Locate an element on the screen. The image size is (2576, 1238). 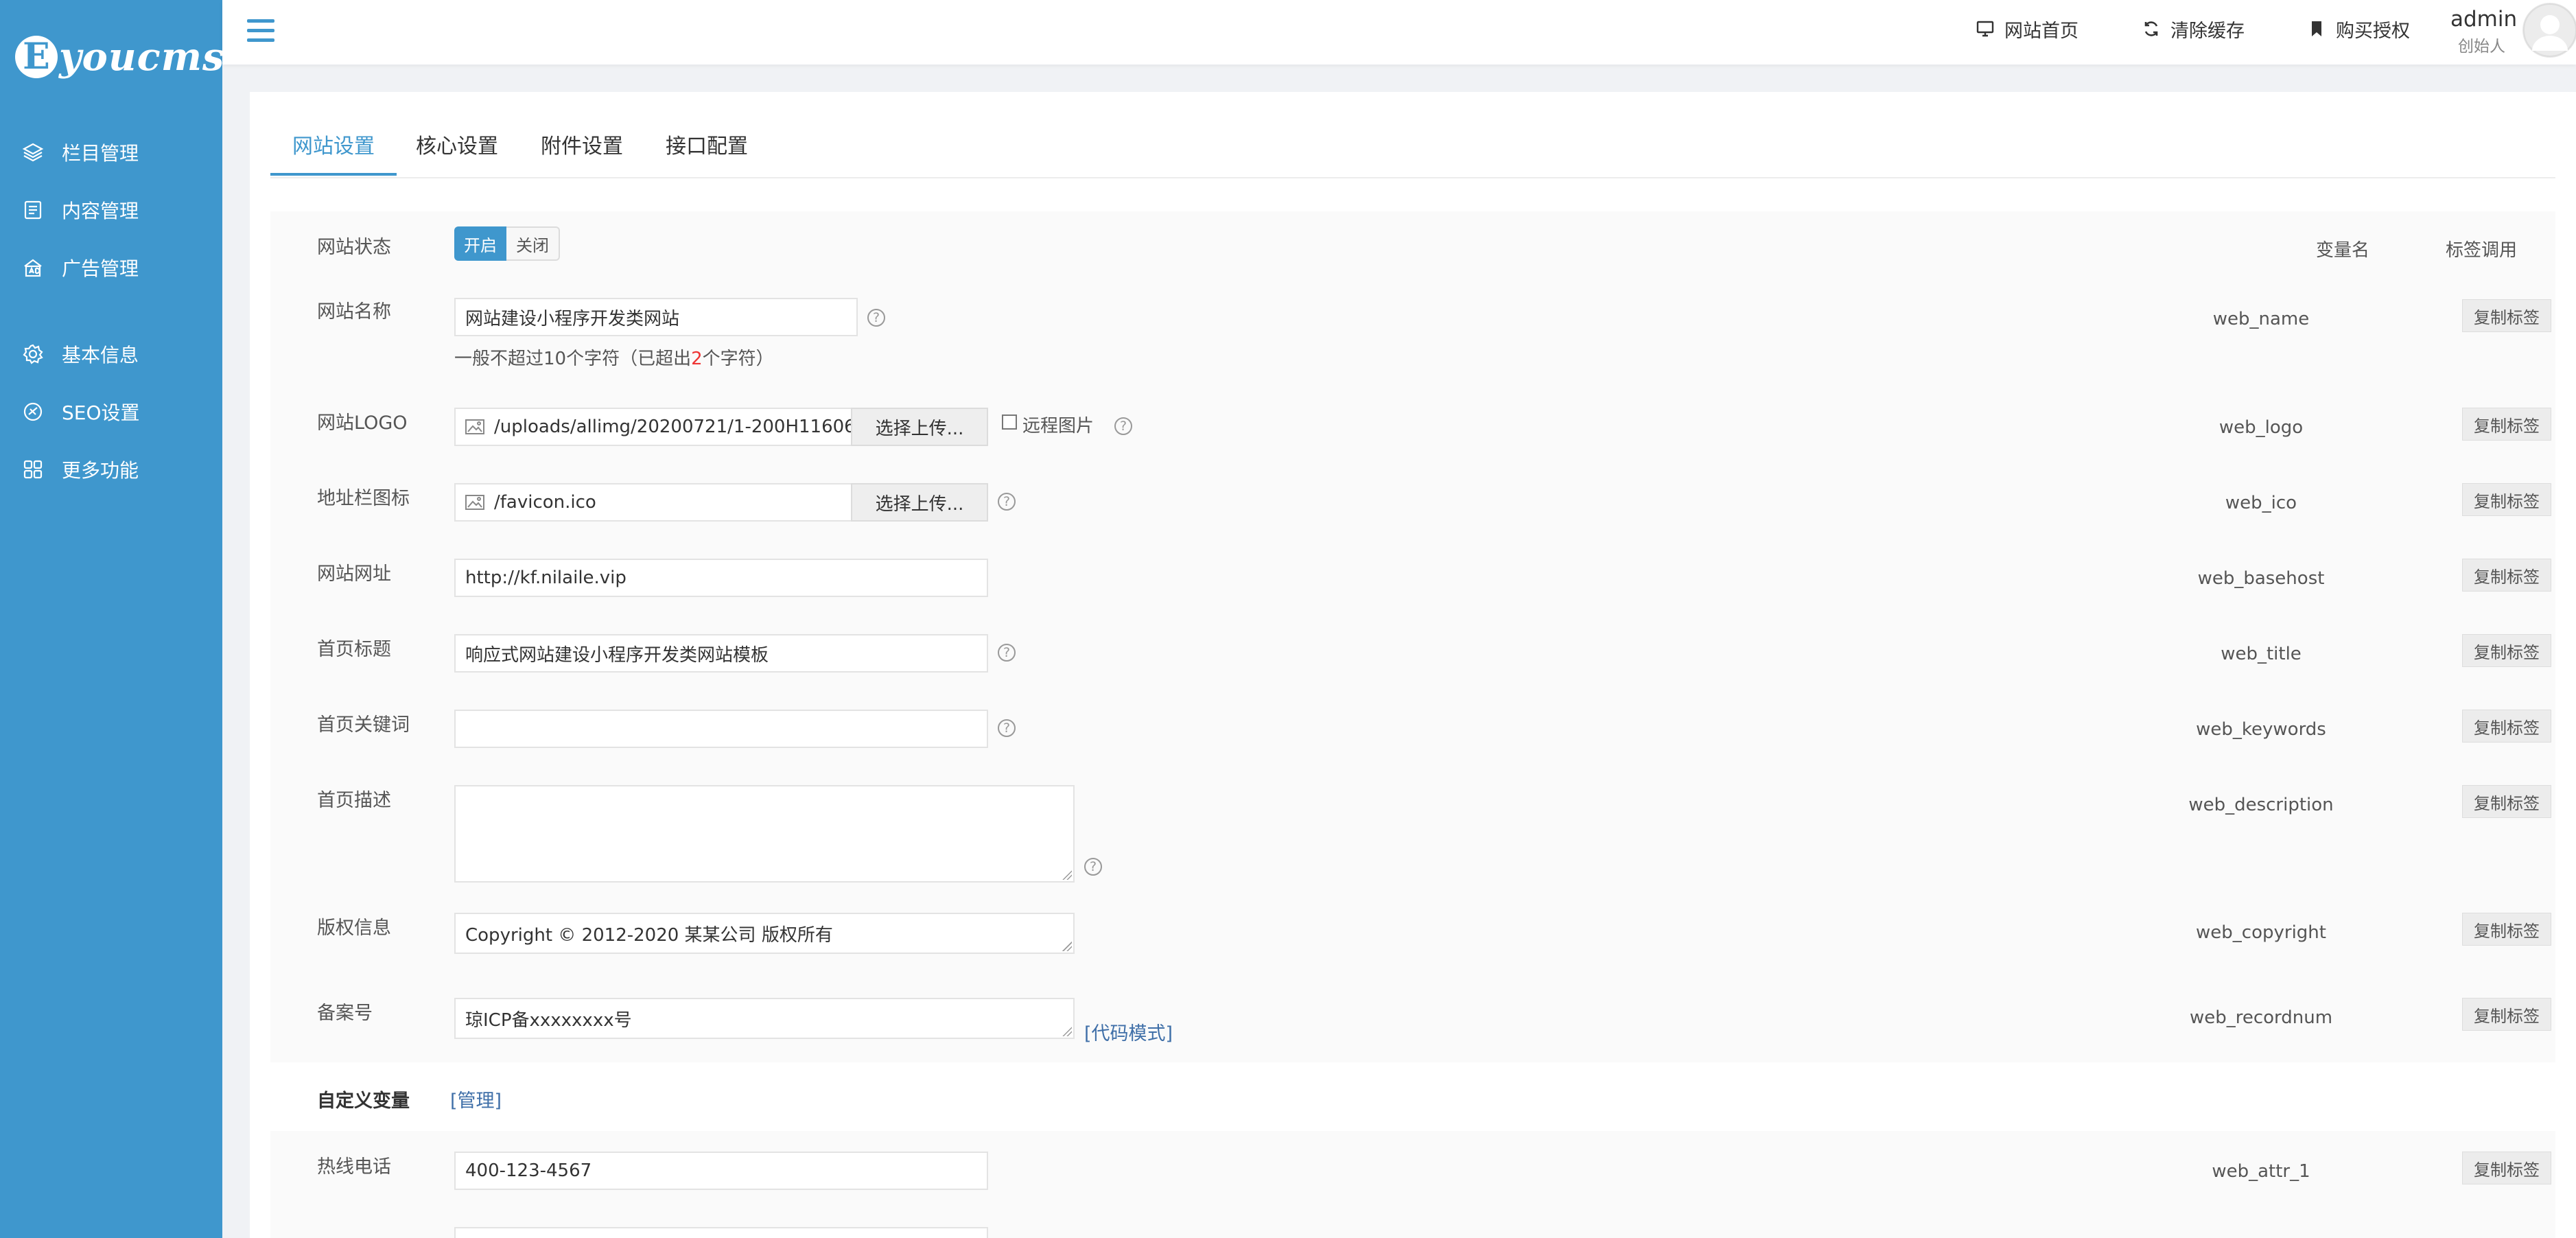
field-label: 网站网址 is located at coordinates (354, 574).